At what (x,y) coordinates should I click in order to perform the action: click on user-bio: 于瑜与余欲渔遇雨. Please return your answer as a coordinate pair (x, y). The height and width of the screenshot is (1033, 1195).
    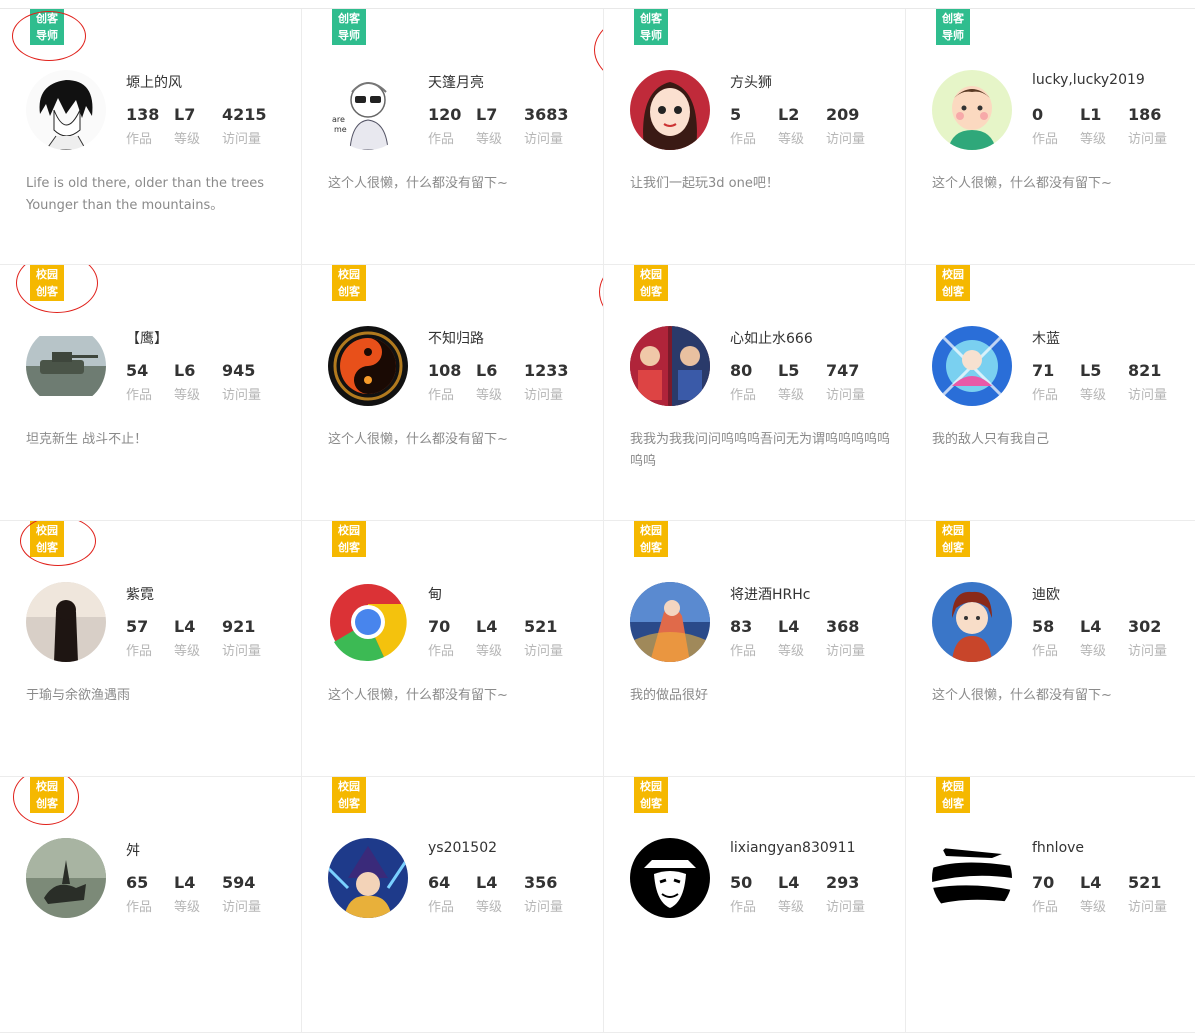
    Looking at the image, I should click on (78, 695).